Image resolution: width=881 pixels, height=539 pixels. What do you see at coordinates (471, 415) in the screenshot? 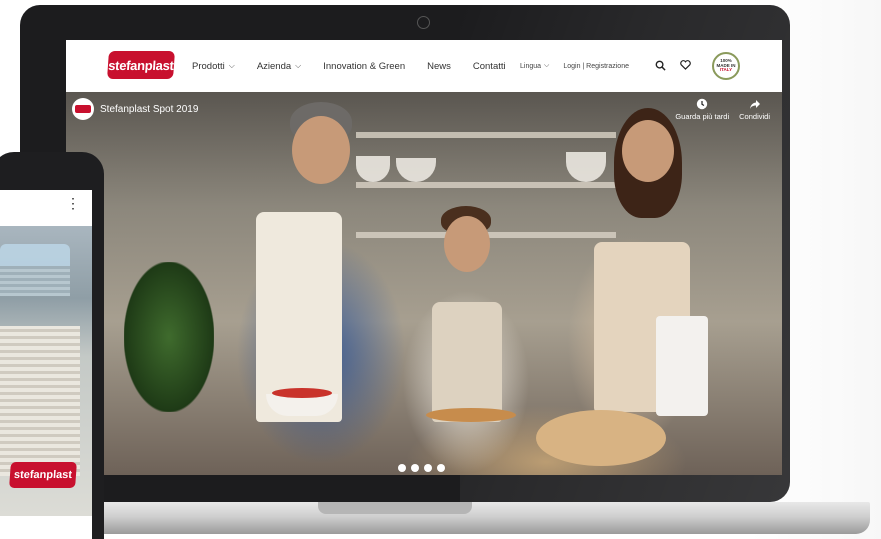
I see `cake` at bounding box center [471, 415].